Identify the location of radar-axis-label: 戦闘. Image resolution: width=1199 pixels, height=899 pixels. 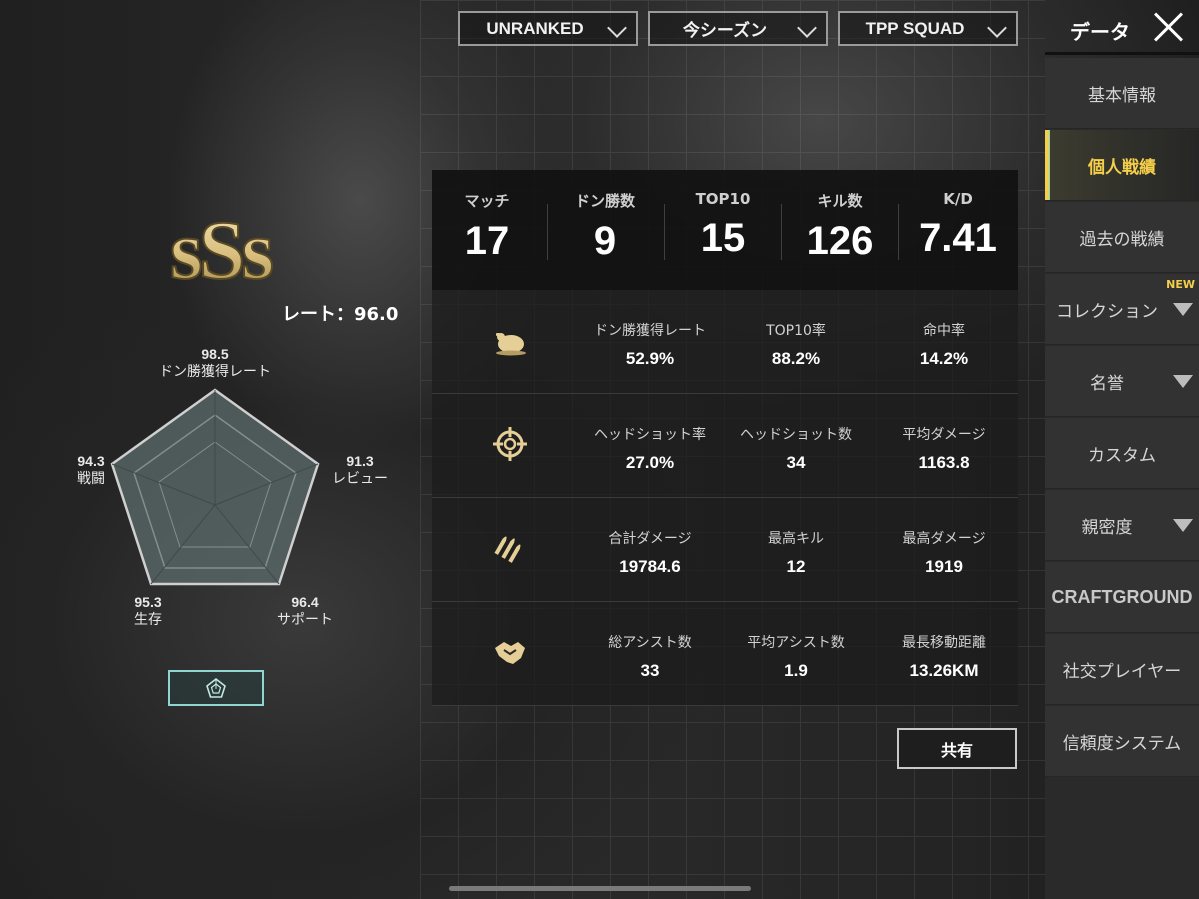
(91, 479).